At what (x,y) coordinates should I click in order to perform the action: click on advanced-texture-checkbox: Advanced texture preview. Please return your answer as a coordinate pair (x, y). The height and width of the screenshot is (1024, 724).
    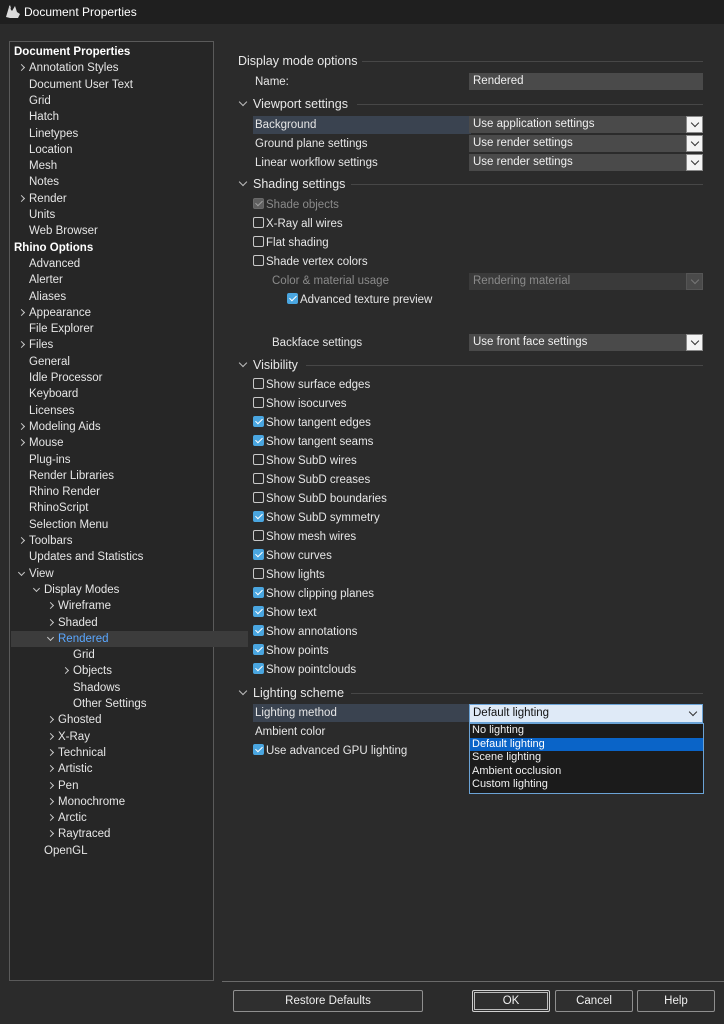
    Looking at the image, I should click on (359, 300).